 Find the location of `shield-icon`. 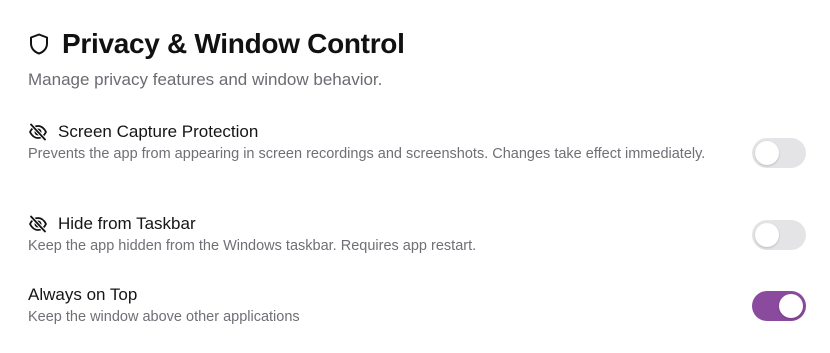

shield-icon is located at coordinates (39, 44).